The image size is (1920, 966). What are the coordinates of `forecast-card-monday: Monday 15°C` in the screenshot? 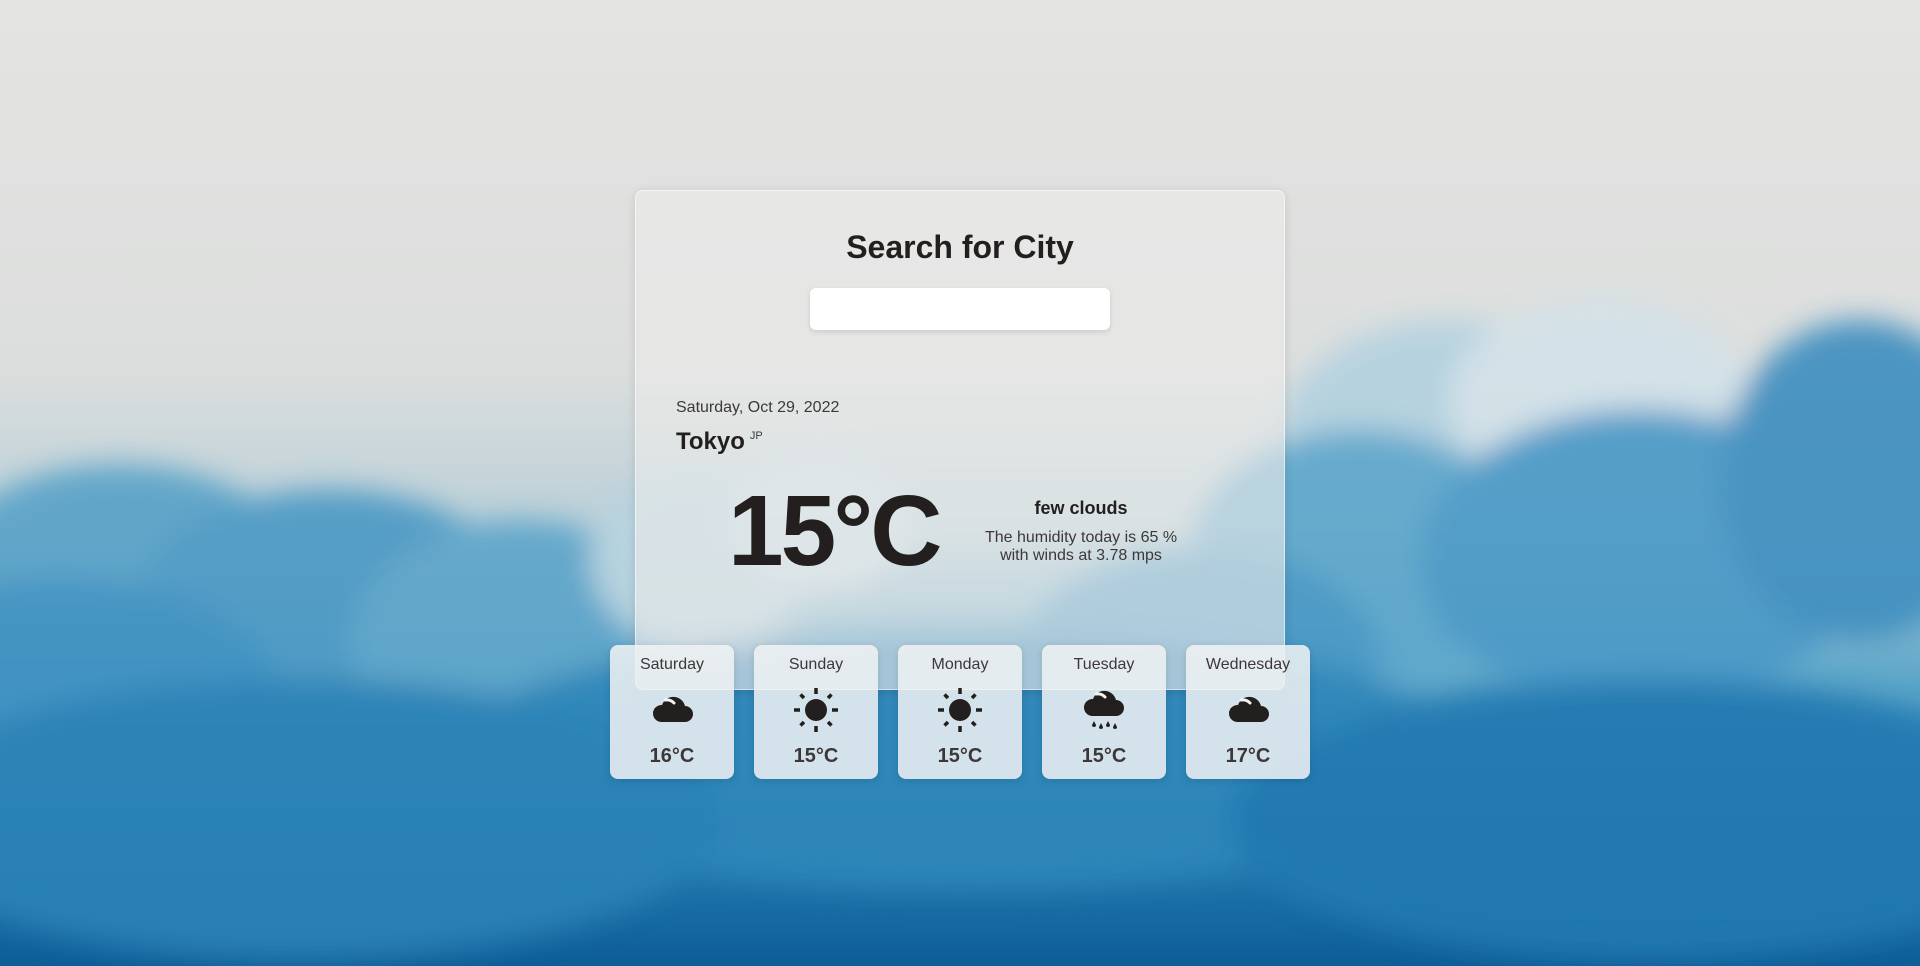 It's located at (960, 712).